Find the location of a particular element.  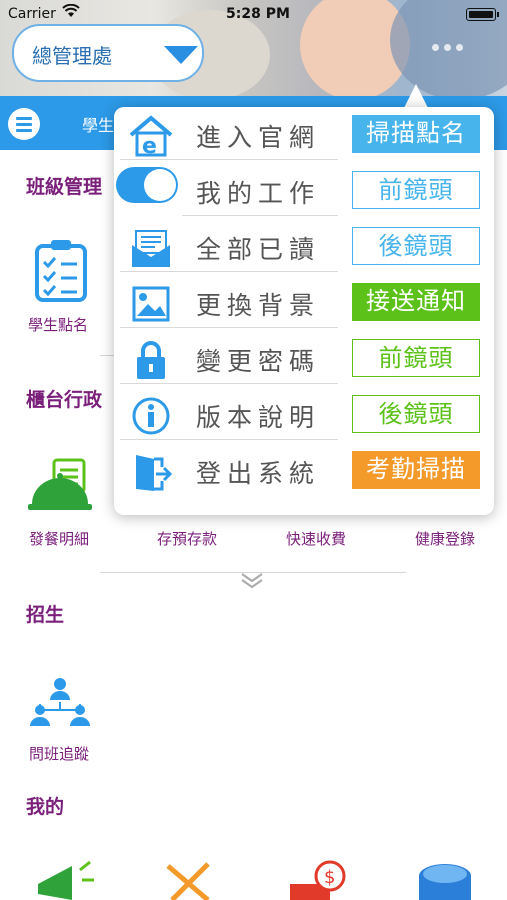

chevron-down-icon is located at coordinates (181, 55).